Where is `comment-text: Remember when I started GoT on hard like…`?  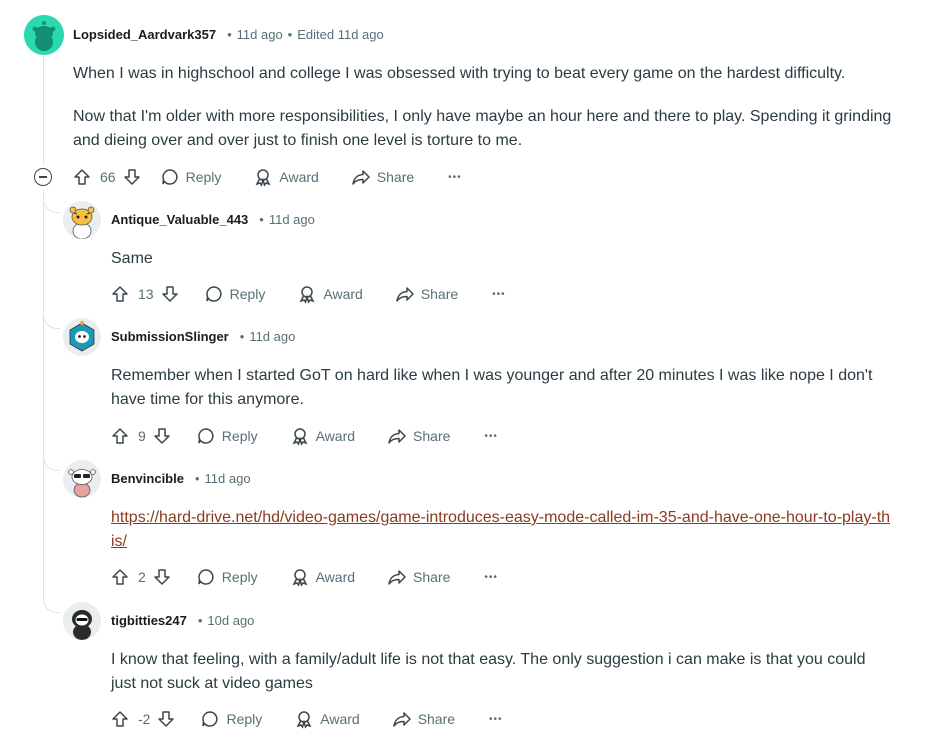 comment-text: Remember when I started GoT on hard like… is located at coordinates (492, 387).